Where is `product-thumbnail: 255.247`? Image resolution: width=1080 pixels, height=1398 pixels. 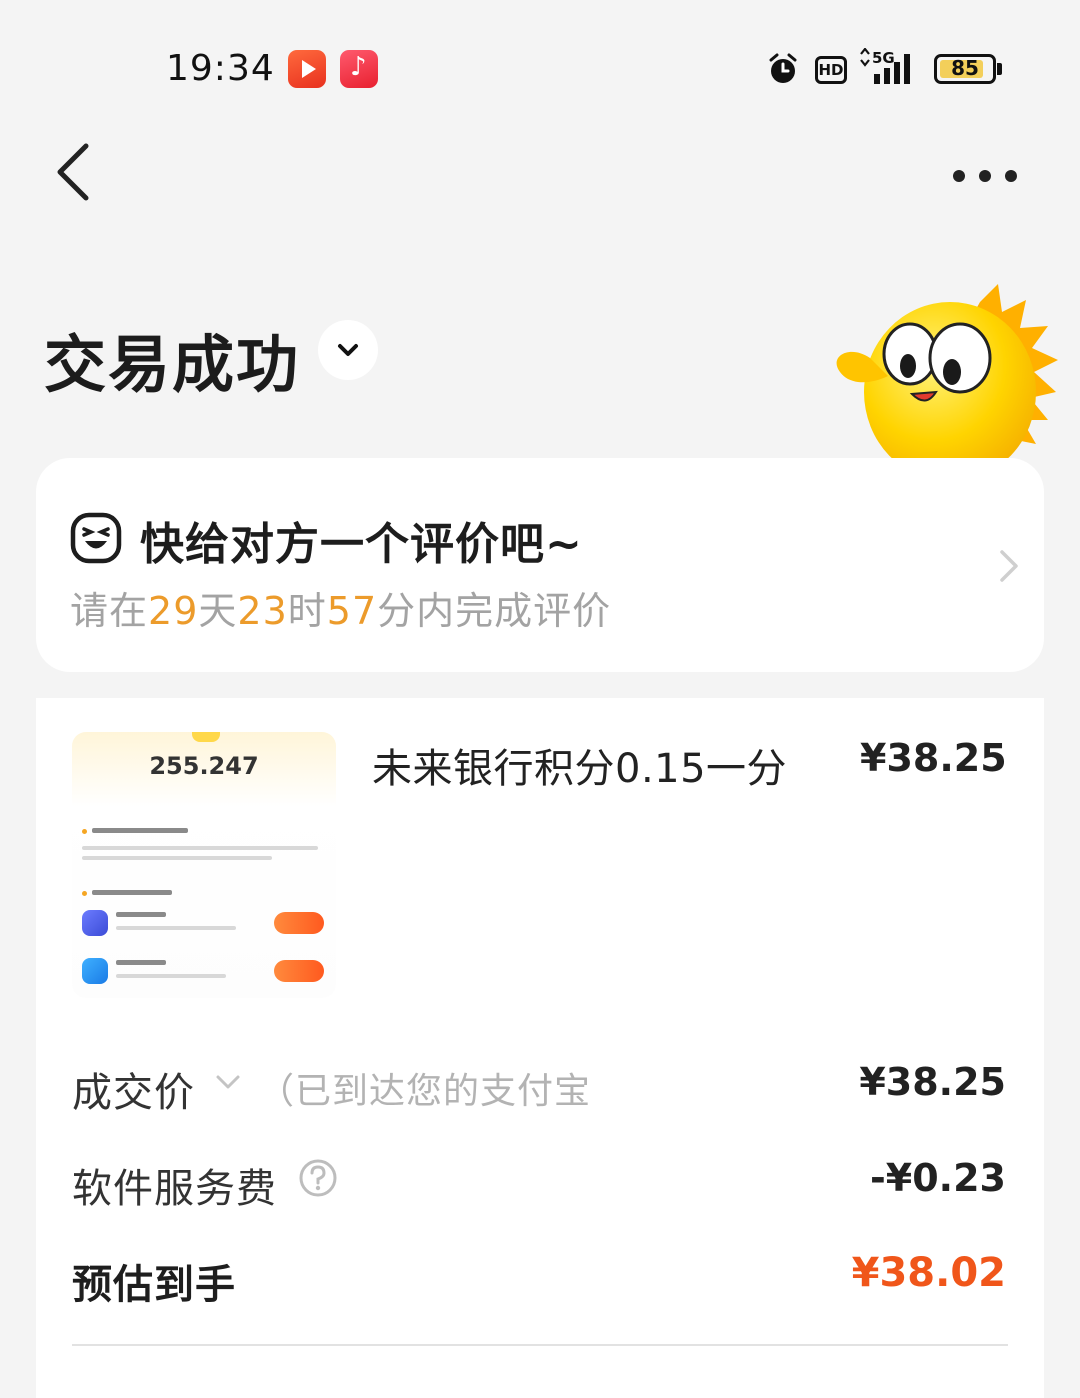
product-thumbnail: 255.247 is located at coordinates (204, 865).